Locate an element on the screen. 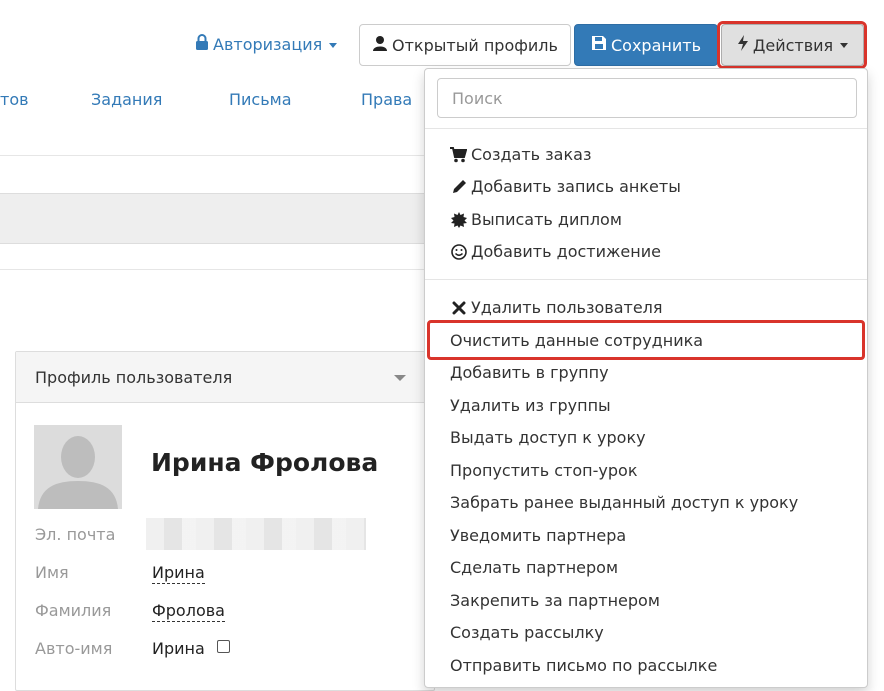 Image resolution: width=884 pixels, height=691 pixels. menu-item-label: Закрепить за партнером is located at coordinates (555, 600).